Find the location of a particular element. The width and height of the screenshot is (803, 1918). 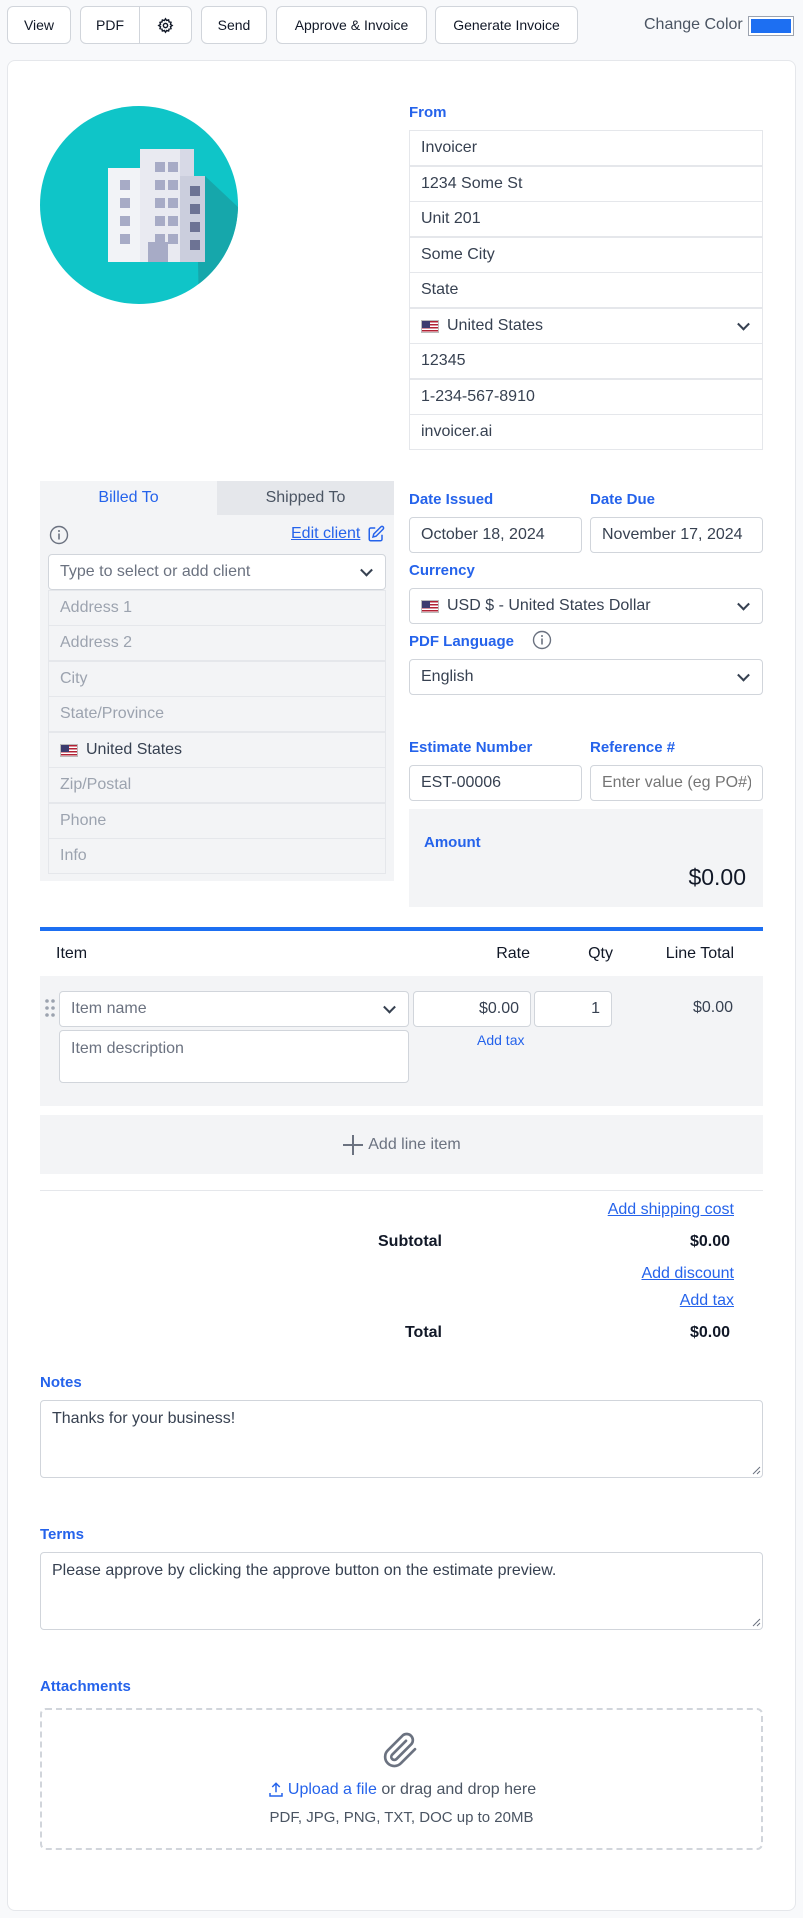

estimate-number-field: EST-00006 is located at coordinates (495, 783).